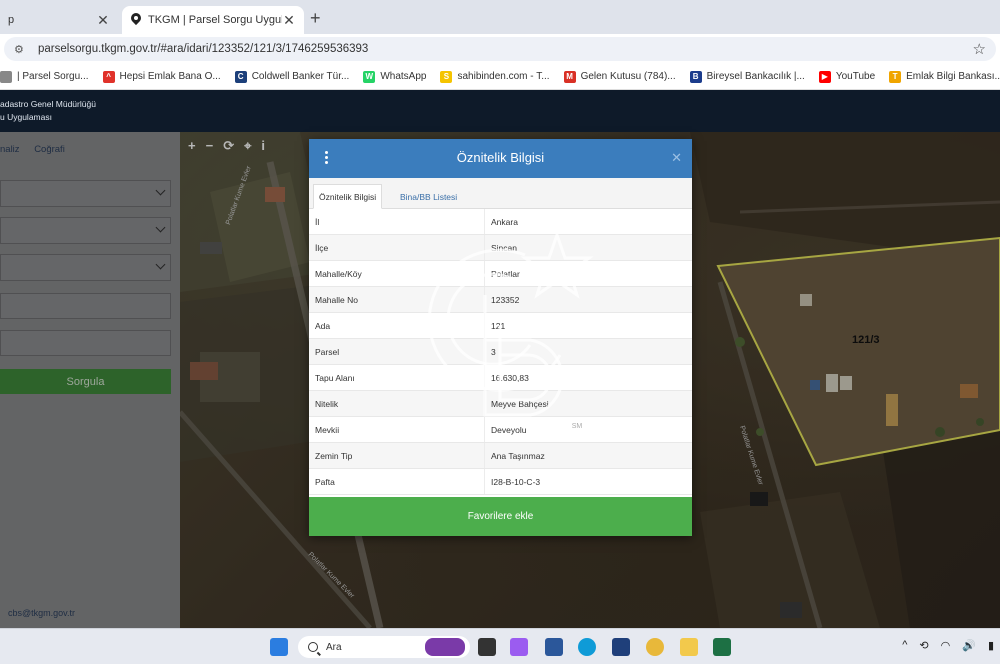 This screenshot has height=664, width=1000. I want to click on tab-building-list: Bina/BB Listesi, so click(428, 196).